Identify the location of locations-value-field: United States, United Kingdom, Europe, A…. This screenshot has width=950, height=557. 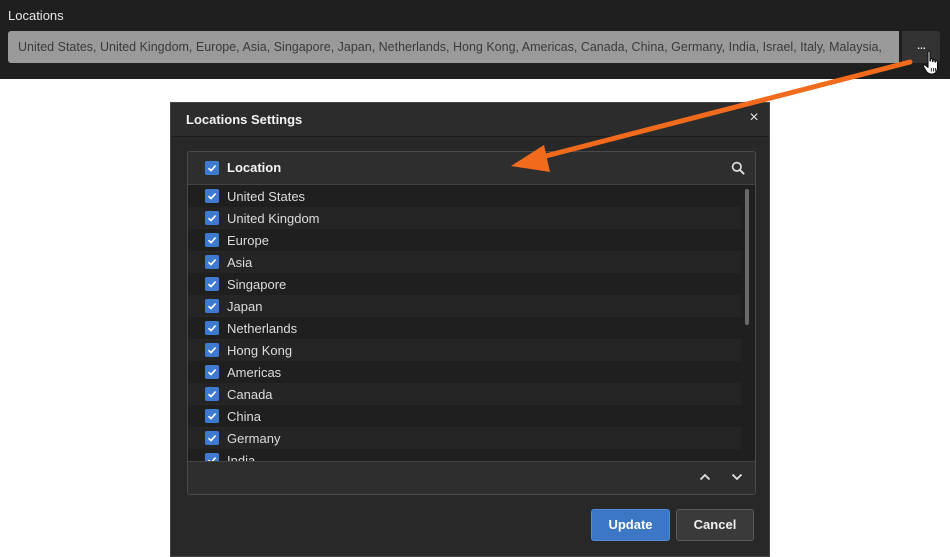
(453, 47).